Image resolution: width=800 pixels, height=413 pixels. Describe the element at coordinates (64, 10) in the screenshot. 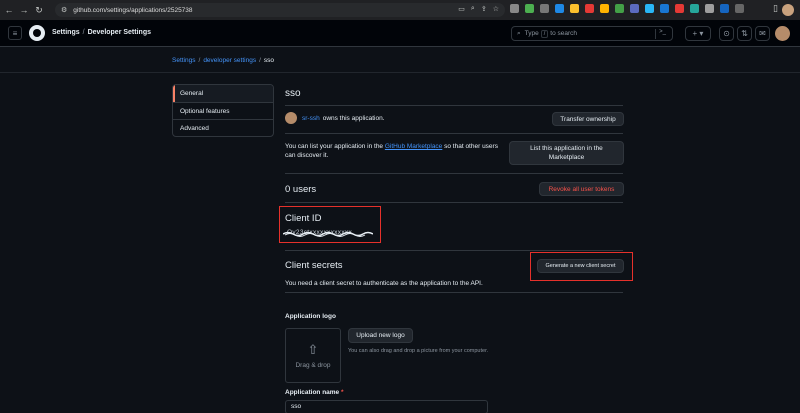

I see `site-info-icon: ⚙` at that location.